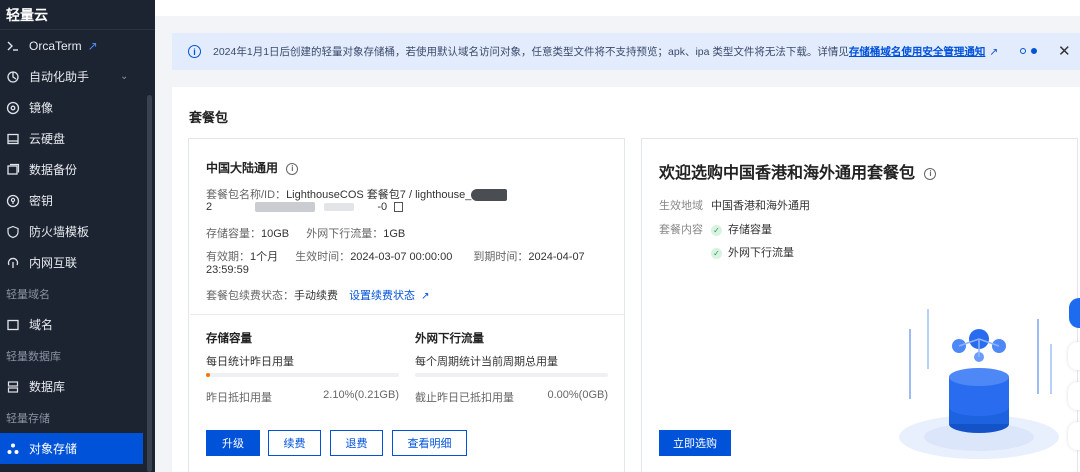 Image resolution: width=1080 pixels, height=472 pixels. I want to click on nav-group-storage: 轻量存储, so click(28, 418).